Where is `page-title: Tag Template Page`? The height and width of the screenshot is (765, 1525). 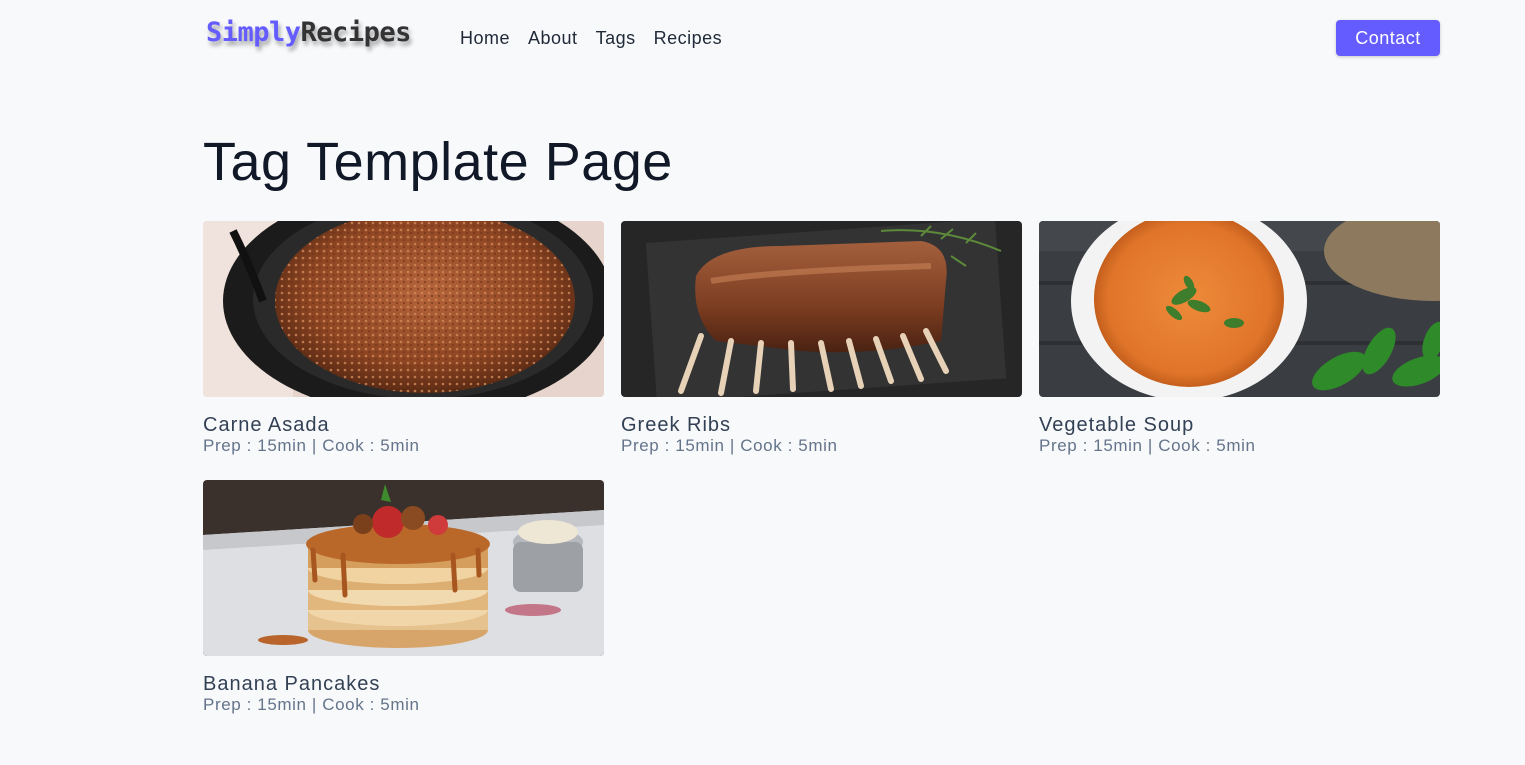
page-title: Tag Template Page is located at coordinates (438, 162).